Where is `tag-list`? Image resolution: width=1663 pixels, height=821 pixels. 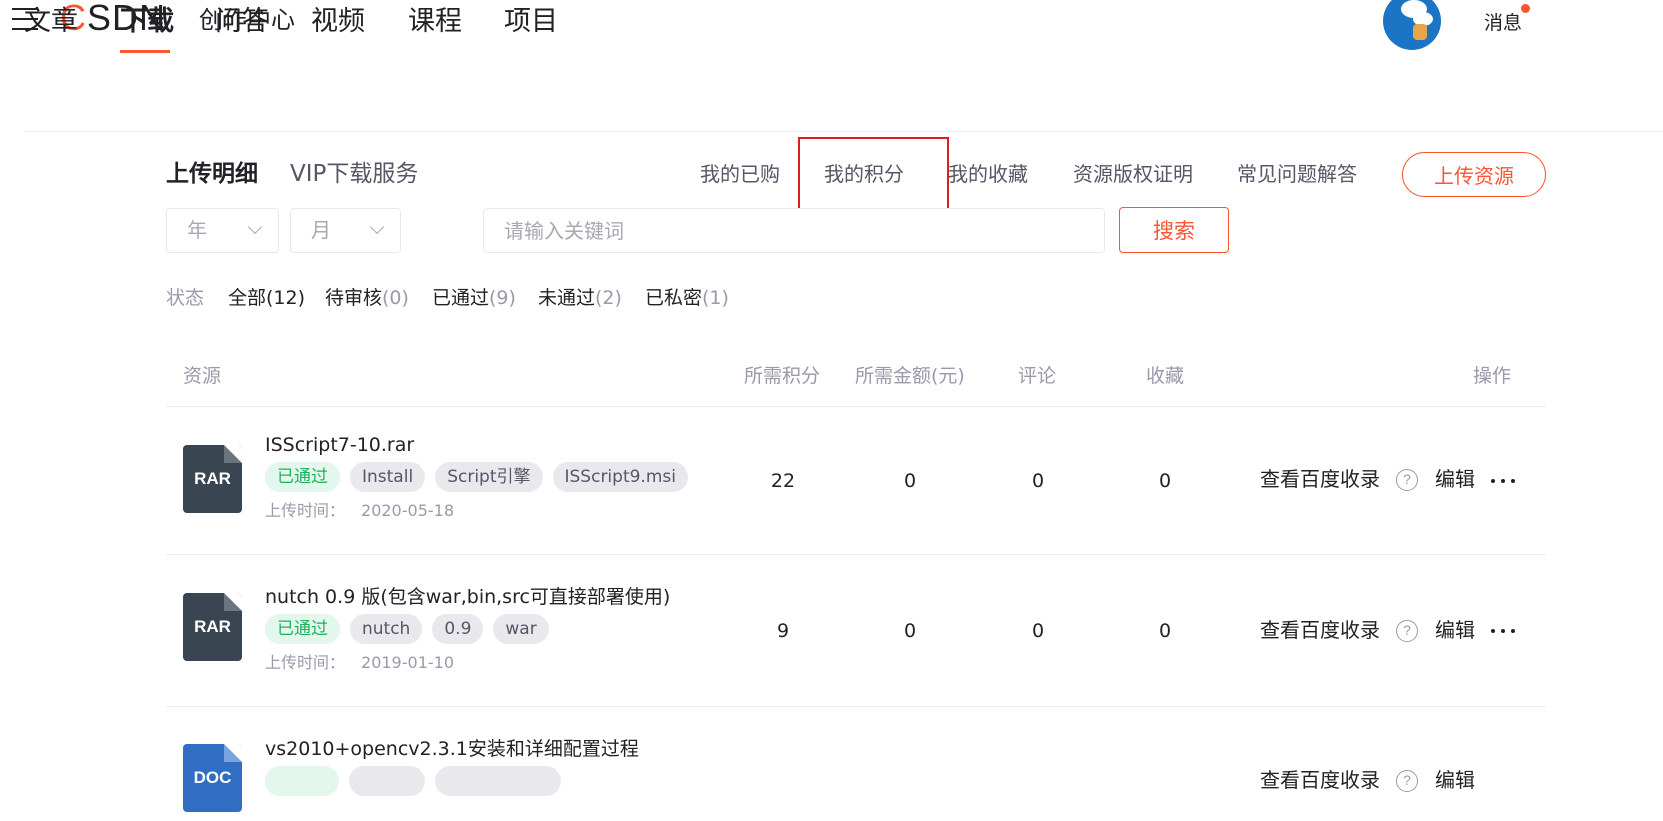
tag-list is located at coordinates (413, 781).